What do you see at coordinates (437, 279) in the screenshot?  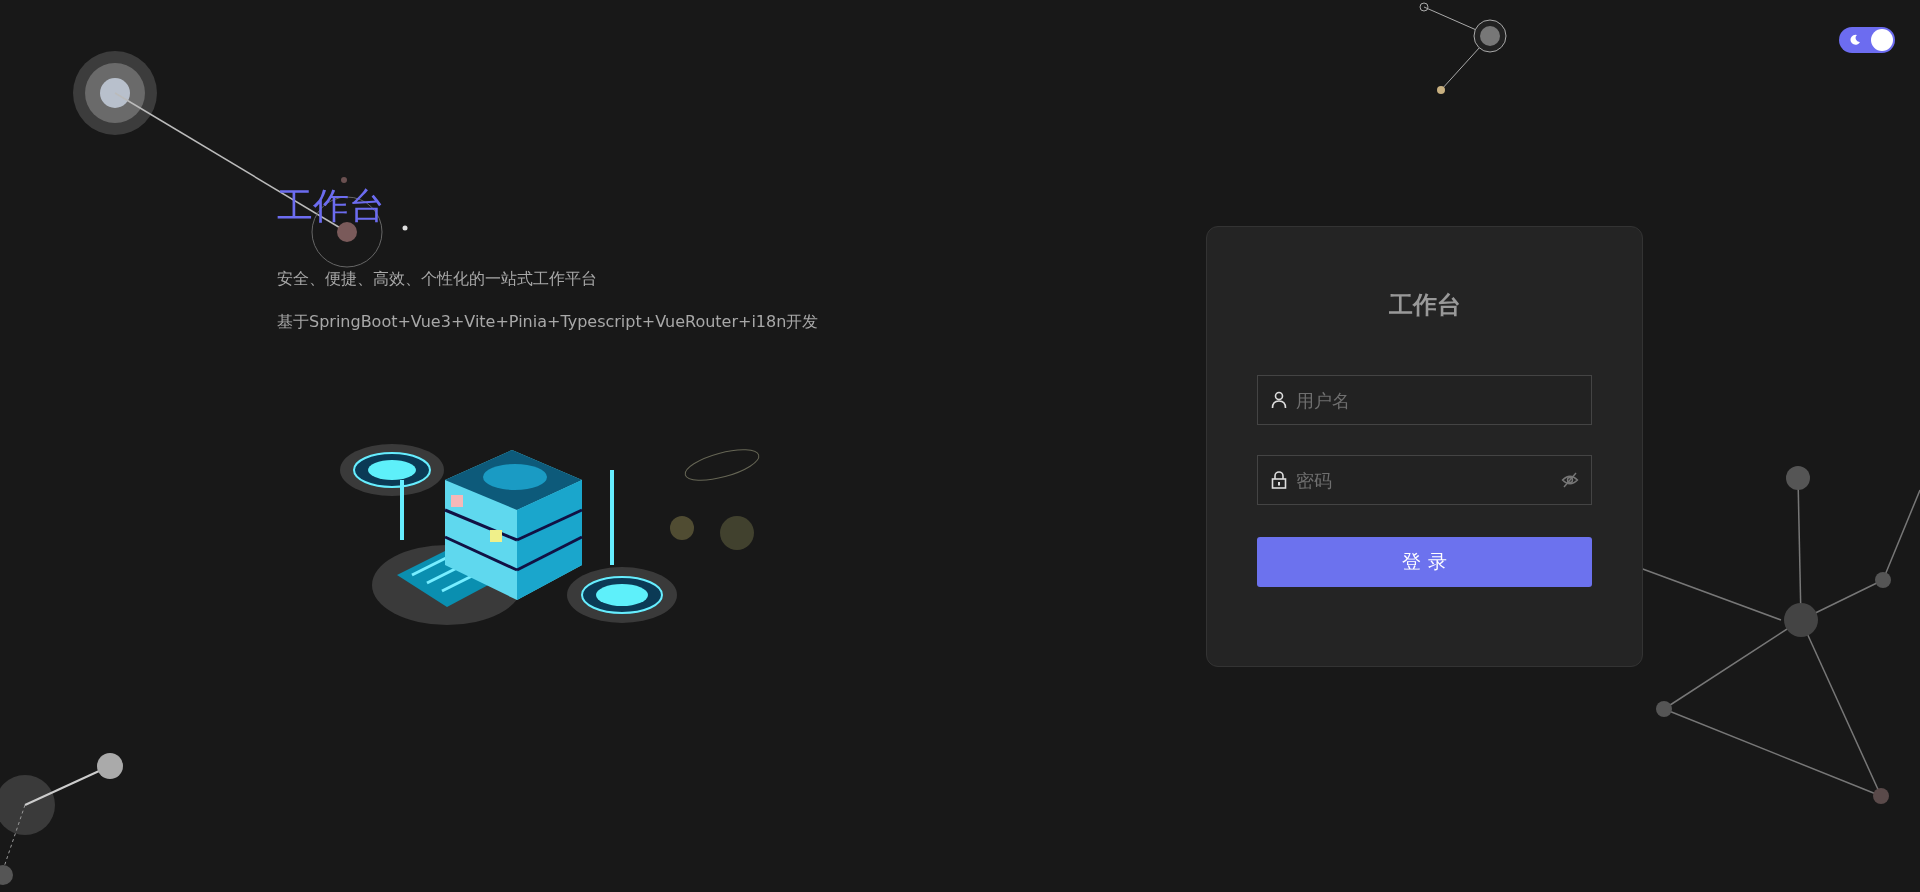 I see `tagline: 安全、便捷、高效、个性化的一站式工作平台` at bounding box center [437, 279].